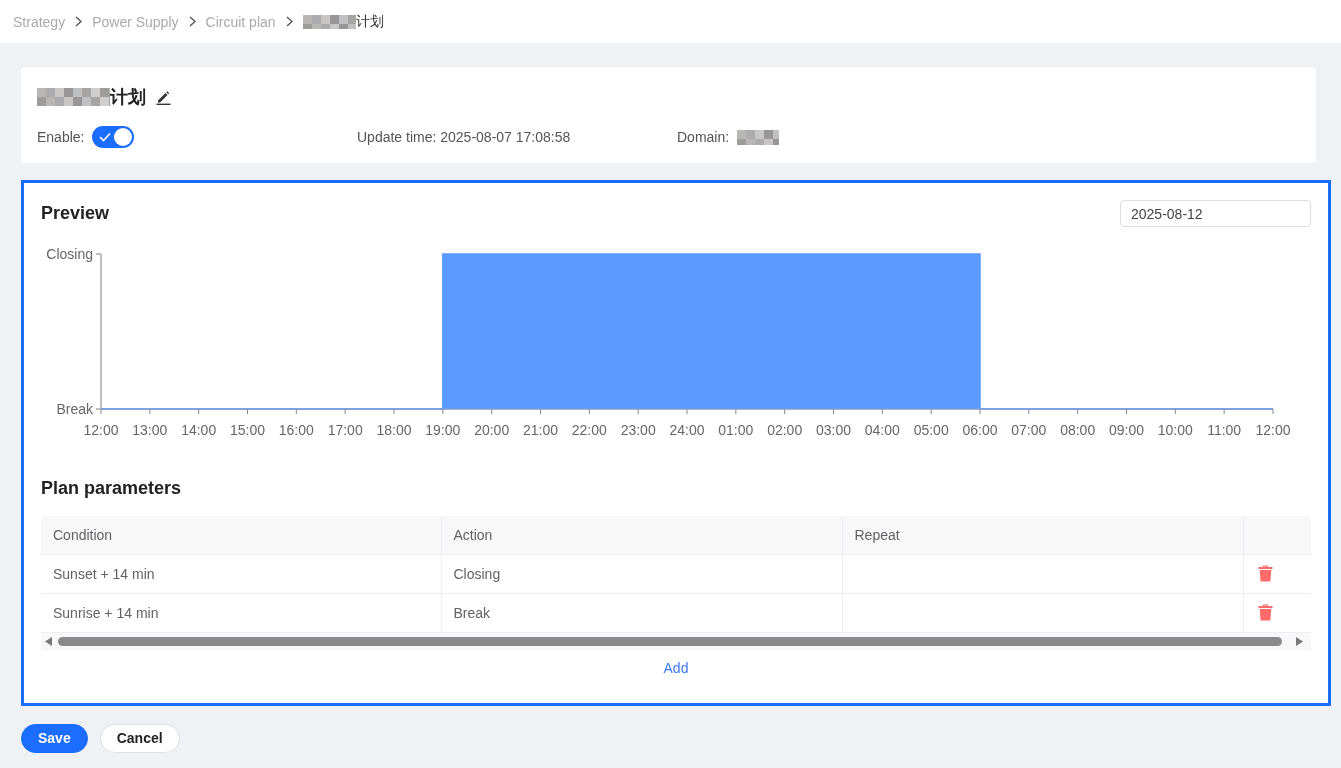 The image size is (1341, 768). I want to click on x-axis-label: 09:00, so click(1126, 430).